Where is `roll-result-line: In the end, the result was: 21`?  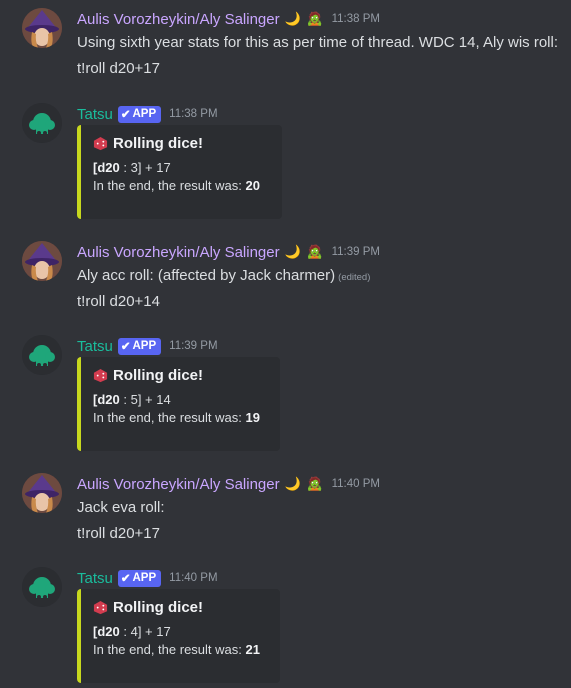
roll-result-line: In the end, the result was: 21 is located at coordinates (180, 649).